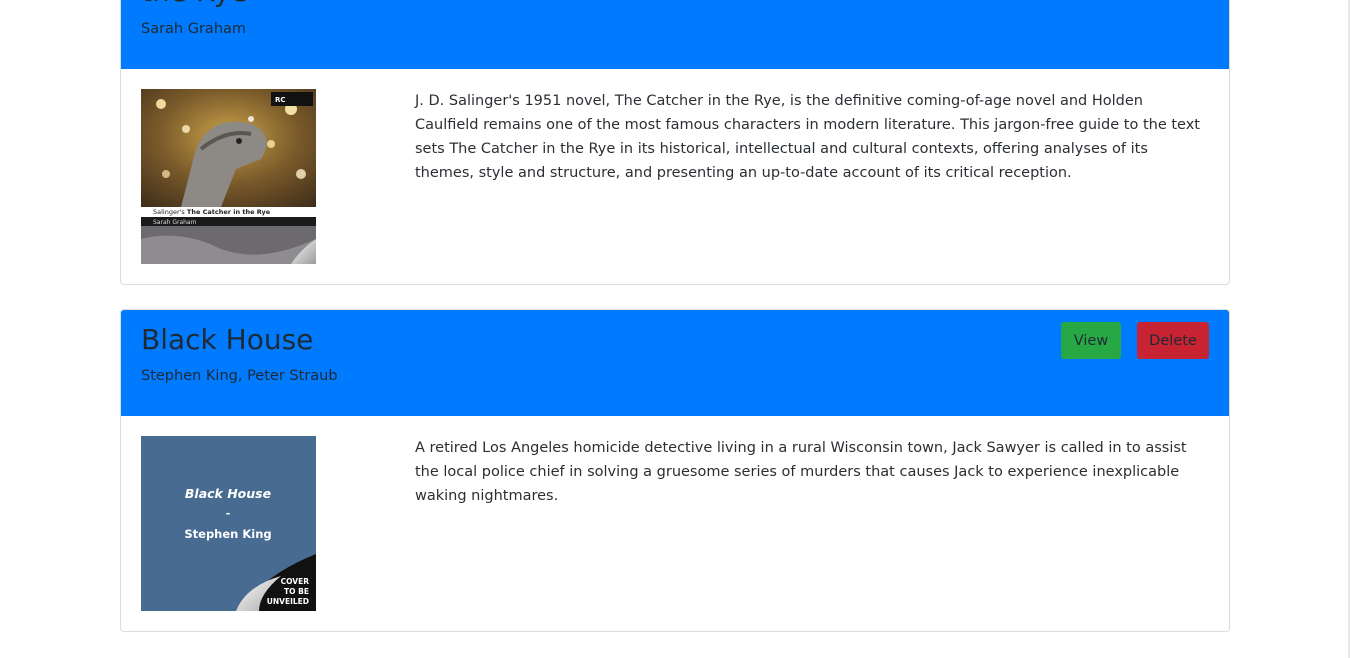 This screenshot has width=1350, height=658. I want to click on cover-dash: -, so click(228, 513).